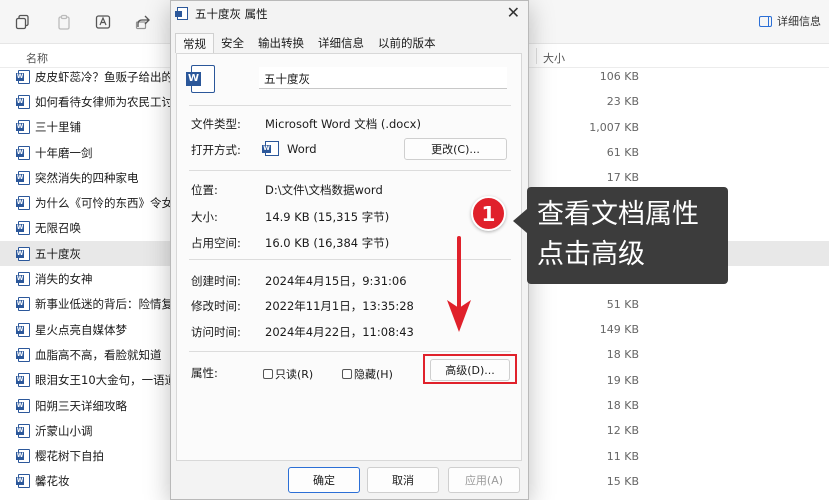 The width and height of the screenshot is (829, 500). Describe the element at coordinates (488, 213) in the screenshot. I see `step-number-badge: 1` at that location.